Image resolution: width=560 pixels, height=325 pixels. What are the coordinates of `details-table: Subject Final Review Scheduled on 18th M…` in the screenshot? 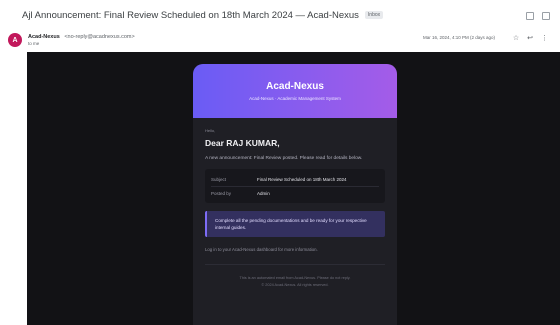 It's located at (295, 186).